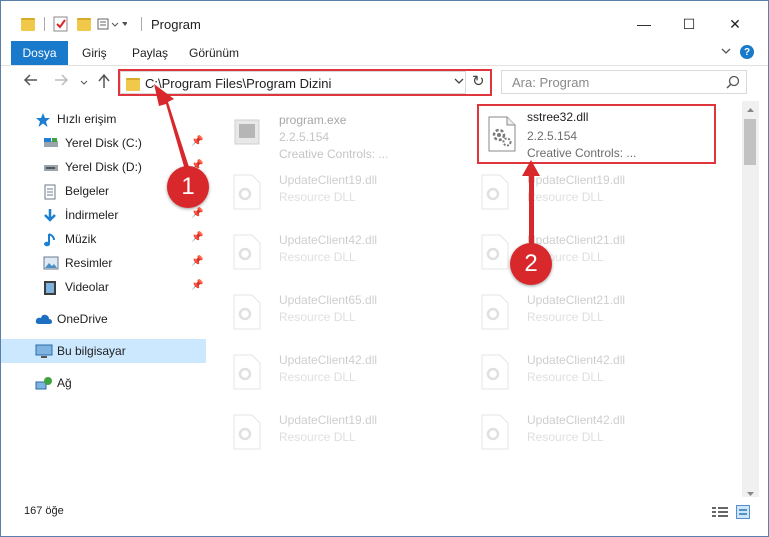 The width and height of the screenshot is (769, 537). I want to click on step-1-badge: 1, so click(188, 187).